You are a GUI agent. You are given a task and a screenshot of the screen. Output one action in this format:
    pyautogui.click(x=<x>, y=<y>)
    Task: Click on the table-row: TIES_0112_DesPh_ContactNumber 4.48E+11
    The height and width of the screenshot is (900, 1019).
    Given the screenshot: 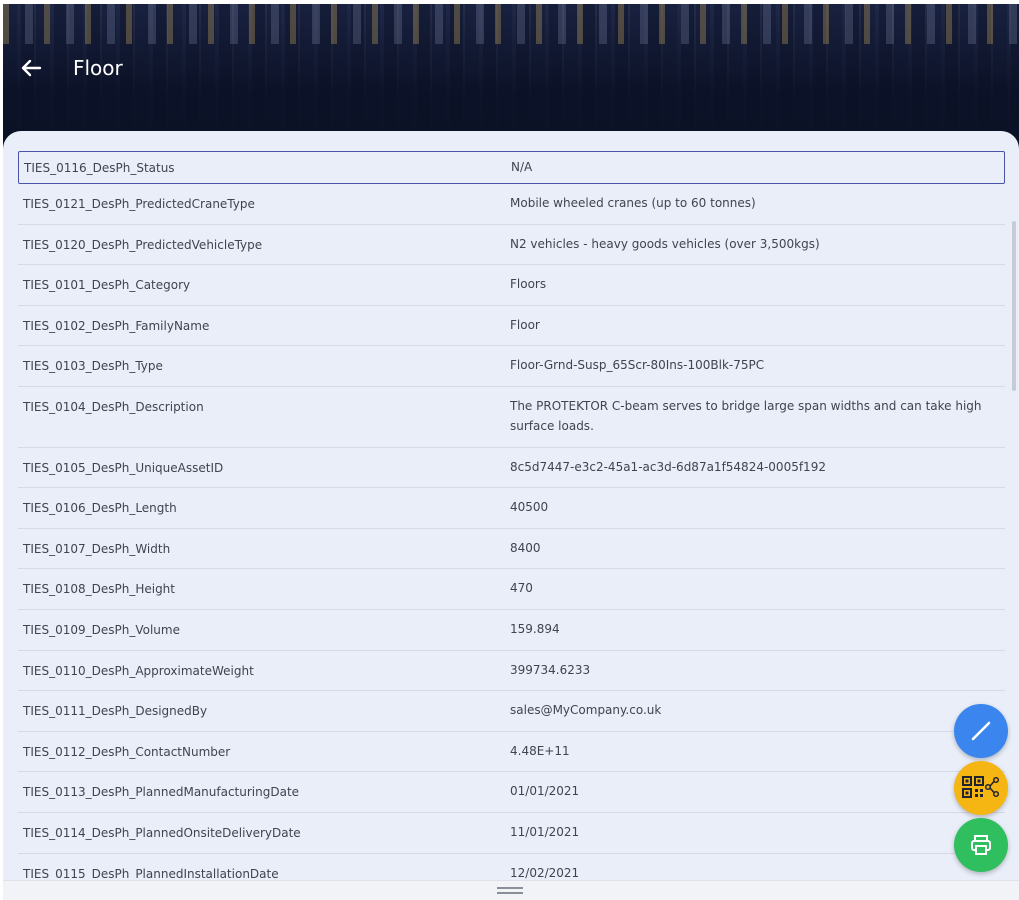 What is the action you would take?
    pyautogui.click(x=511, y=752)
    